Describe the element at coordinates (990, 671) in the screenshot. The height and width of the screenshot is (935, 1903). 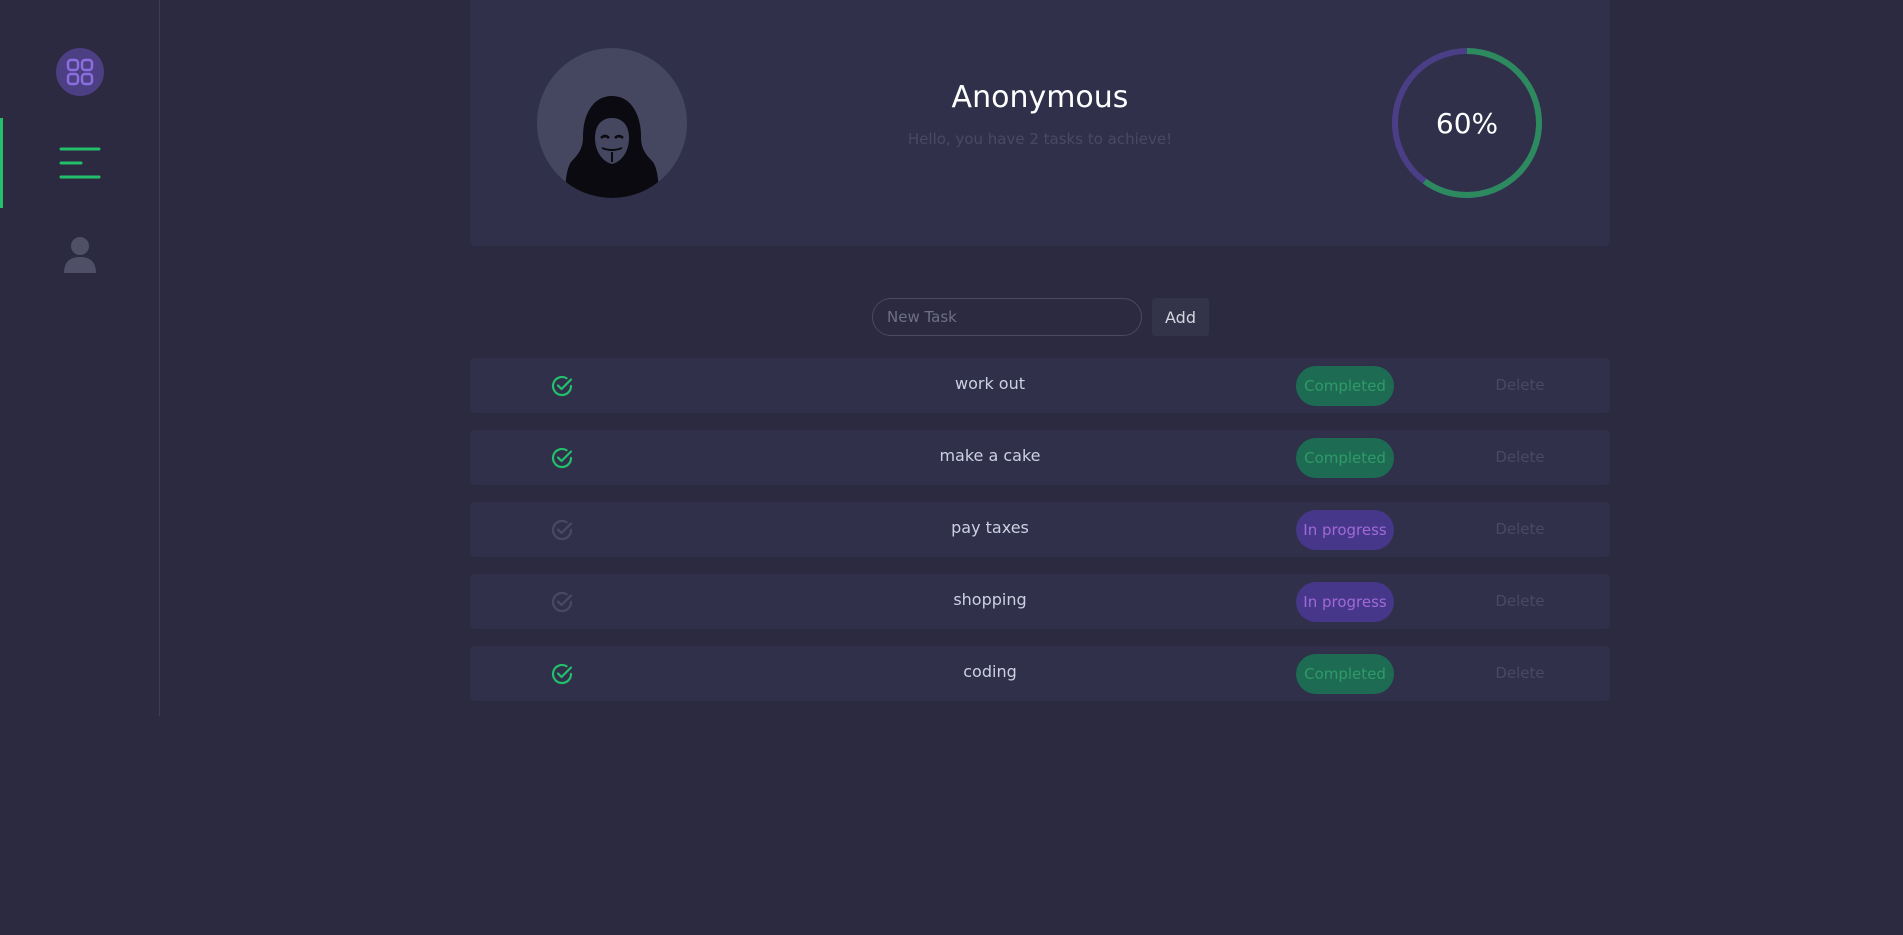
I see `task-name: coding` at that location.